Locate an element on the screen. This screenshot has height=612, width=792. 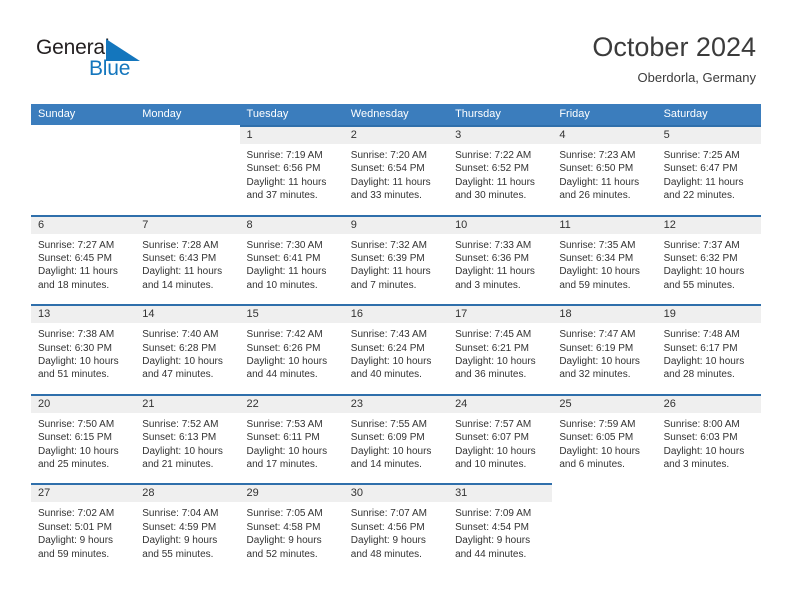
day-number: 5 is located at coordinates (708, 135).